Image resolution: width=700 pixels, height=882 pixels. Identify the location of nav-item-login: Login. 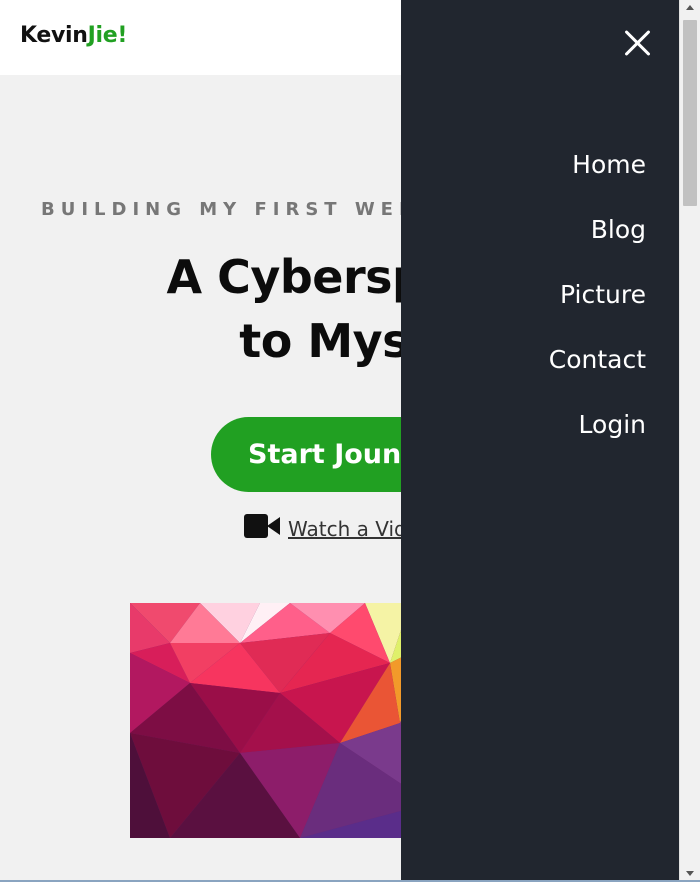
(597, 424).